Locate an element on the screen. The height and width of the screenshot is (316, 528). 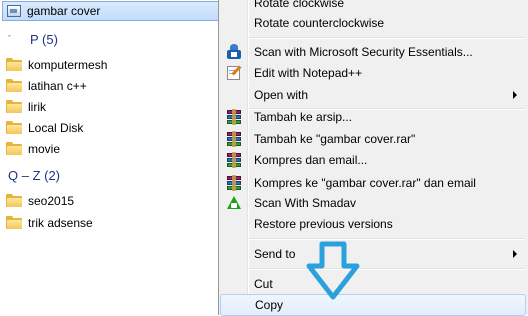
menu-item-kompres-ke-rar-dan-email: Kompres ke "gambar cover.rar" dan email is located at coordinates (373, 183).